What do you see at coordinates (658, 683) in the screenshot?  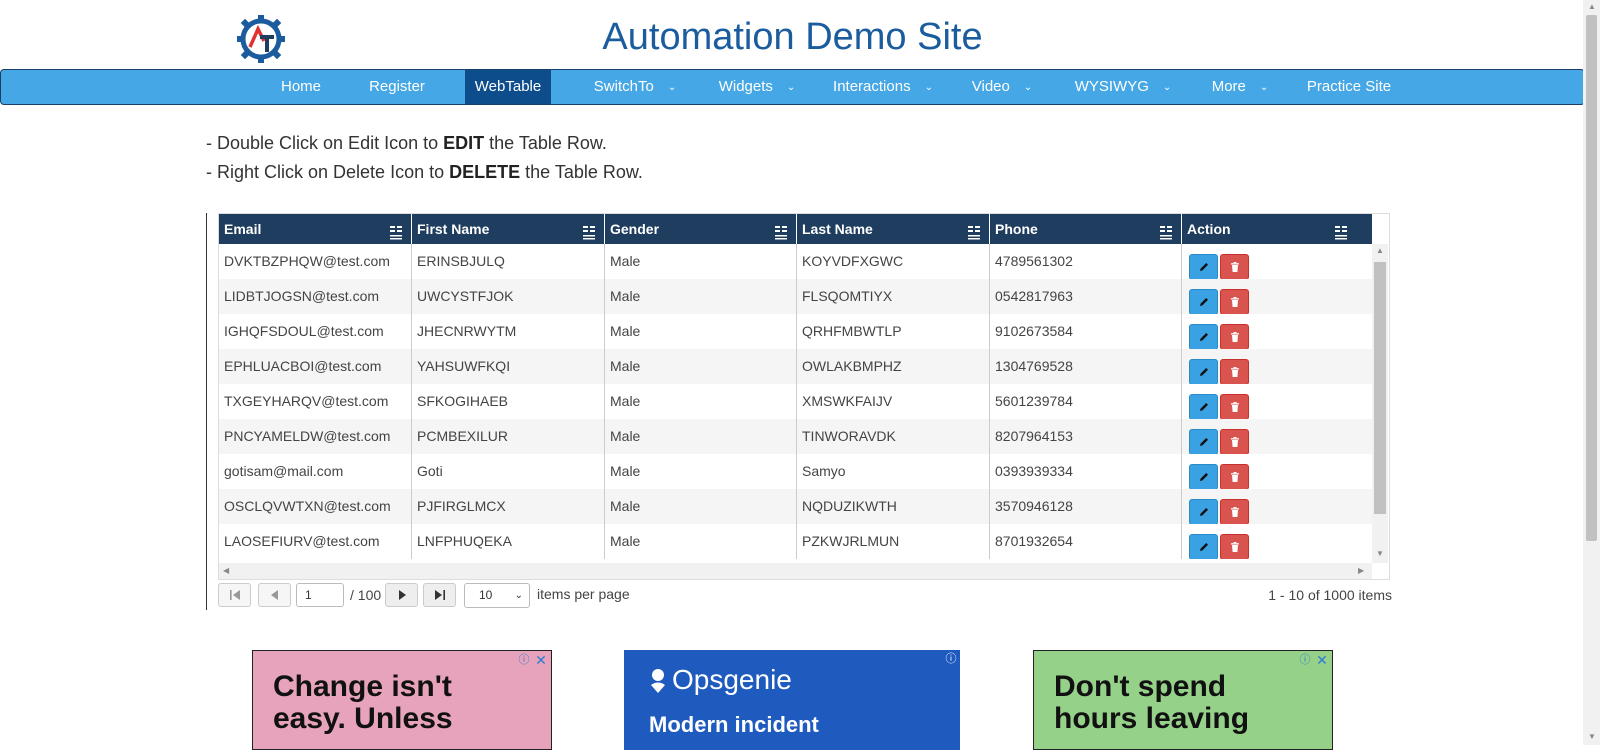 I see `opsgenie-logo-icon` at bounding box center [658, 683].